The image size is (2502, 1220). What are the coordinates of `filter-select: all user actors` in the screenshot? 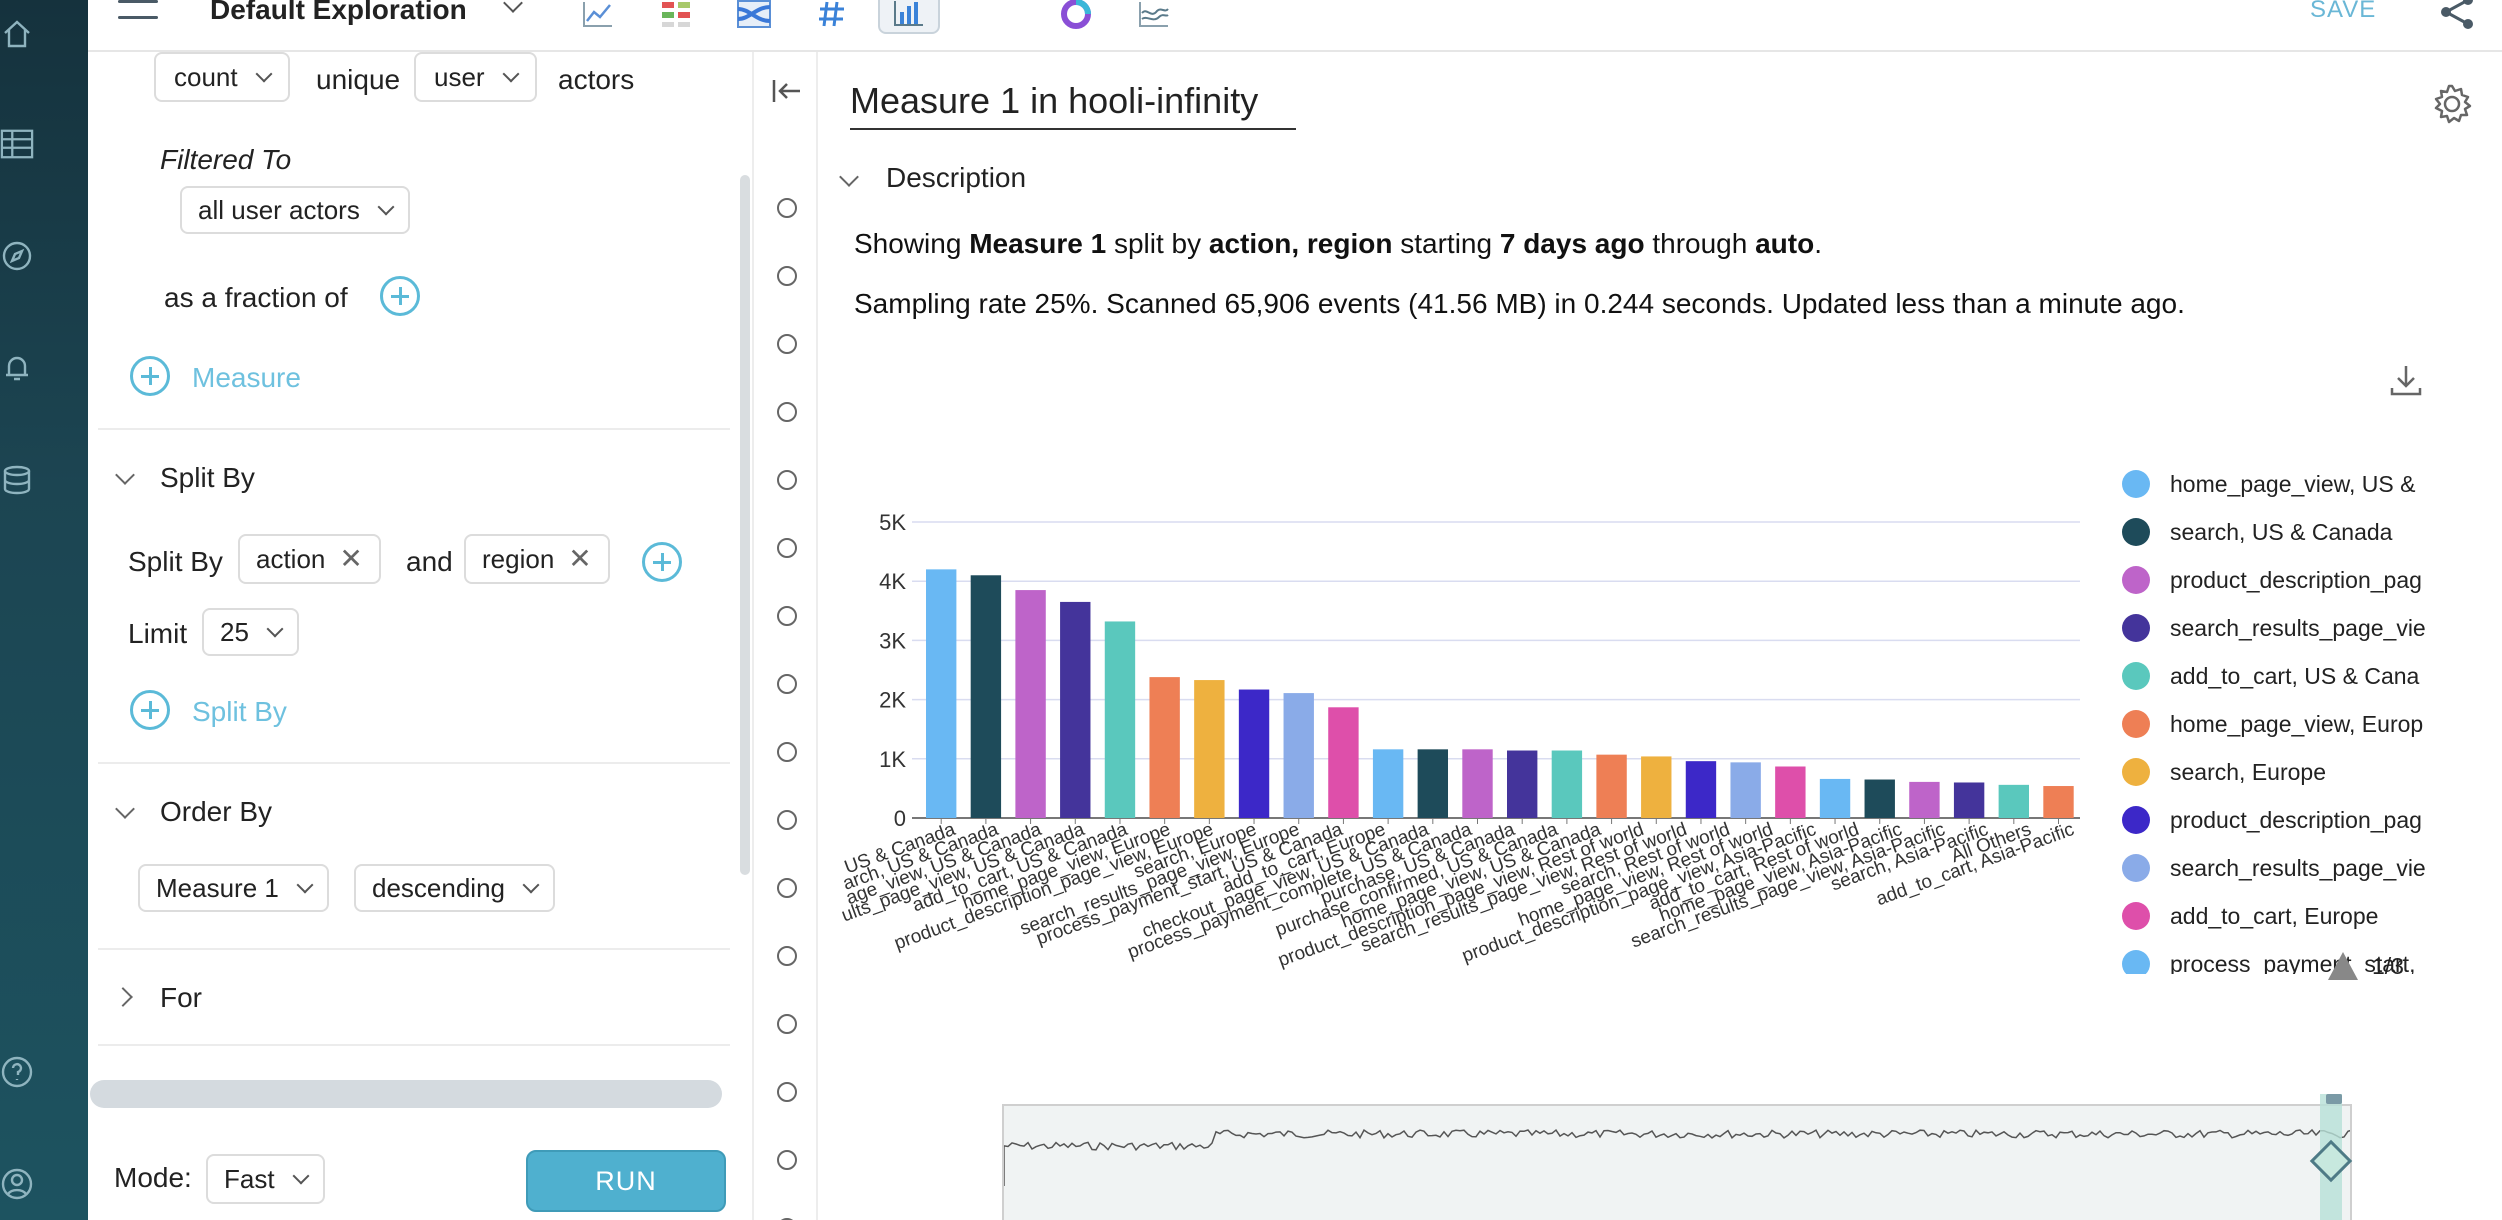 It's located at (295, 210).